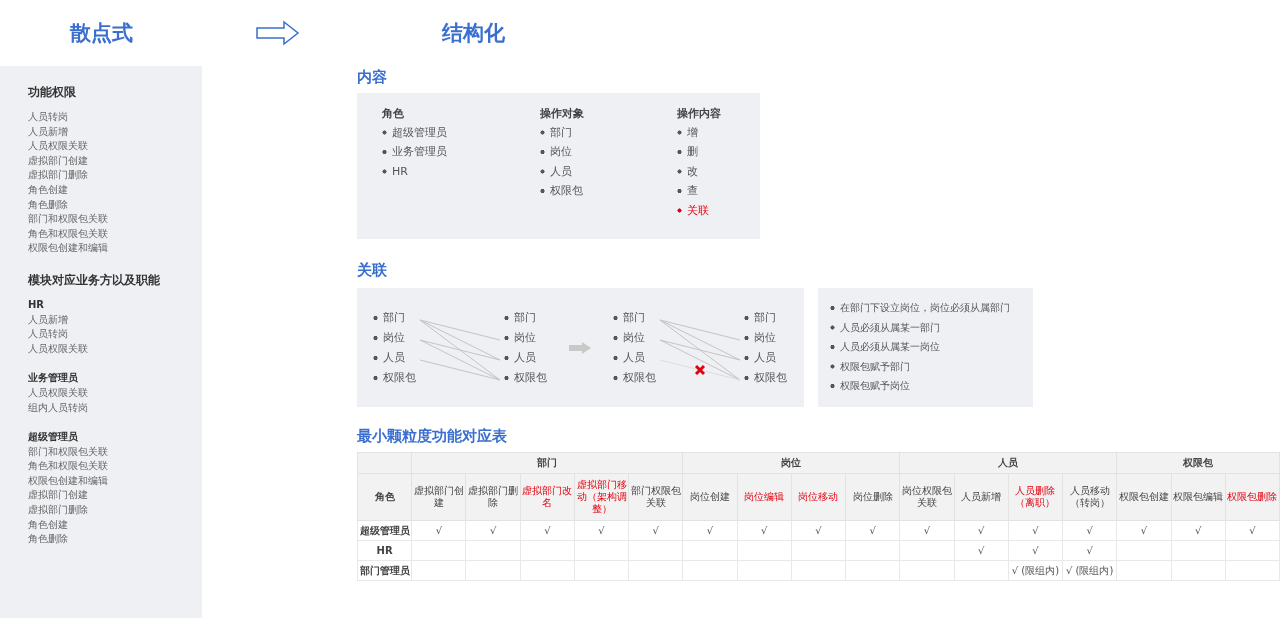 The image size is (1280, 618). I want to click on table-cell: 部门管理员, so click(384, 570).